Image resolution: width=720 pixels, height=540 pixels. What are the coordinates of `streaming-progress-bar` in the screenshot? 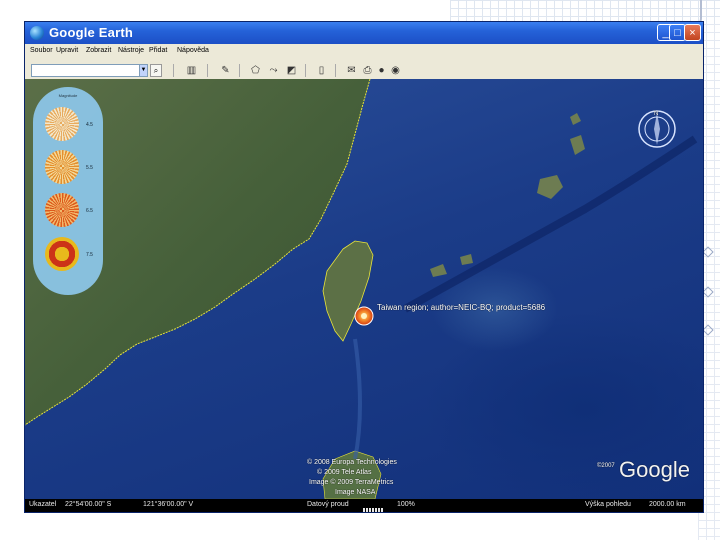 It's located at (377, 507).